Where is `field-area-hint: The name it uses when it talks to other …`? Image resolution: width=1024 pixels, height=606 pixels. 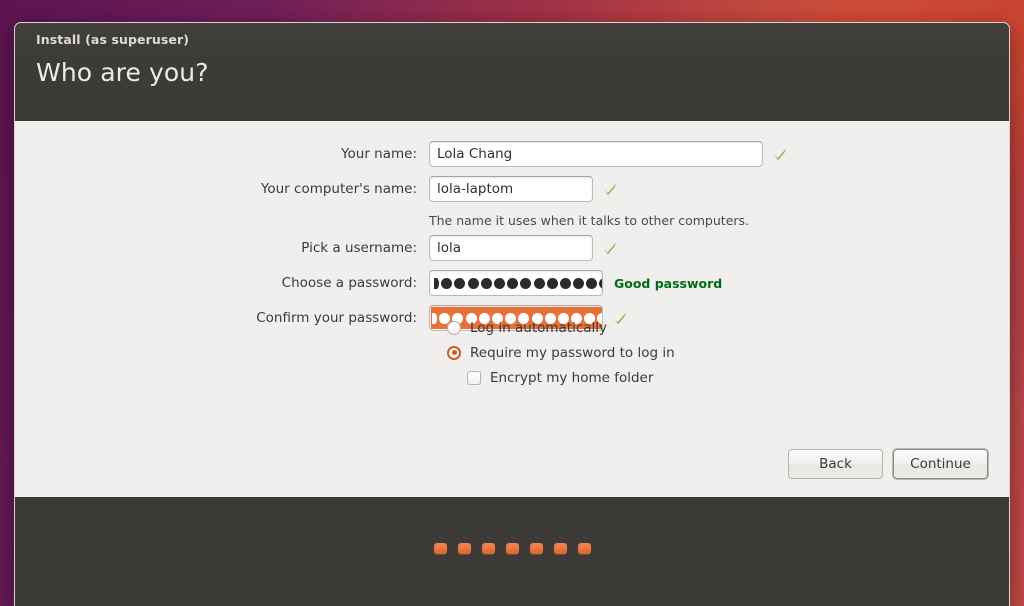 field-area-hint: The name it uses when it talks to other … is located at coordinates (719, 220).